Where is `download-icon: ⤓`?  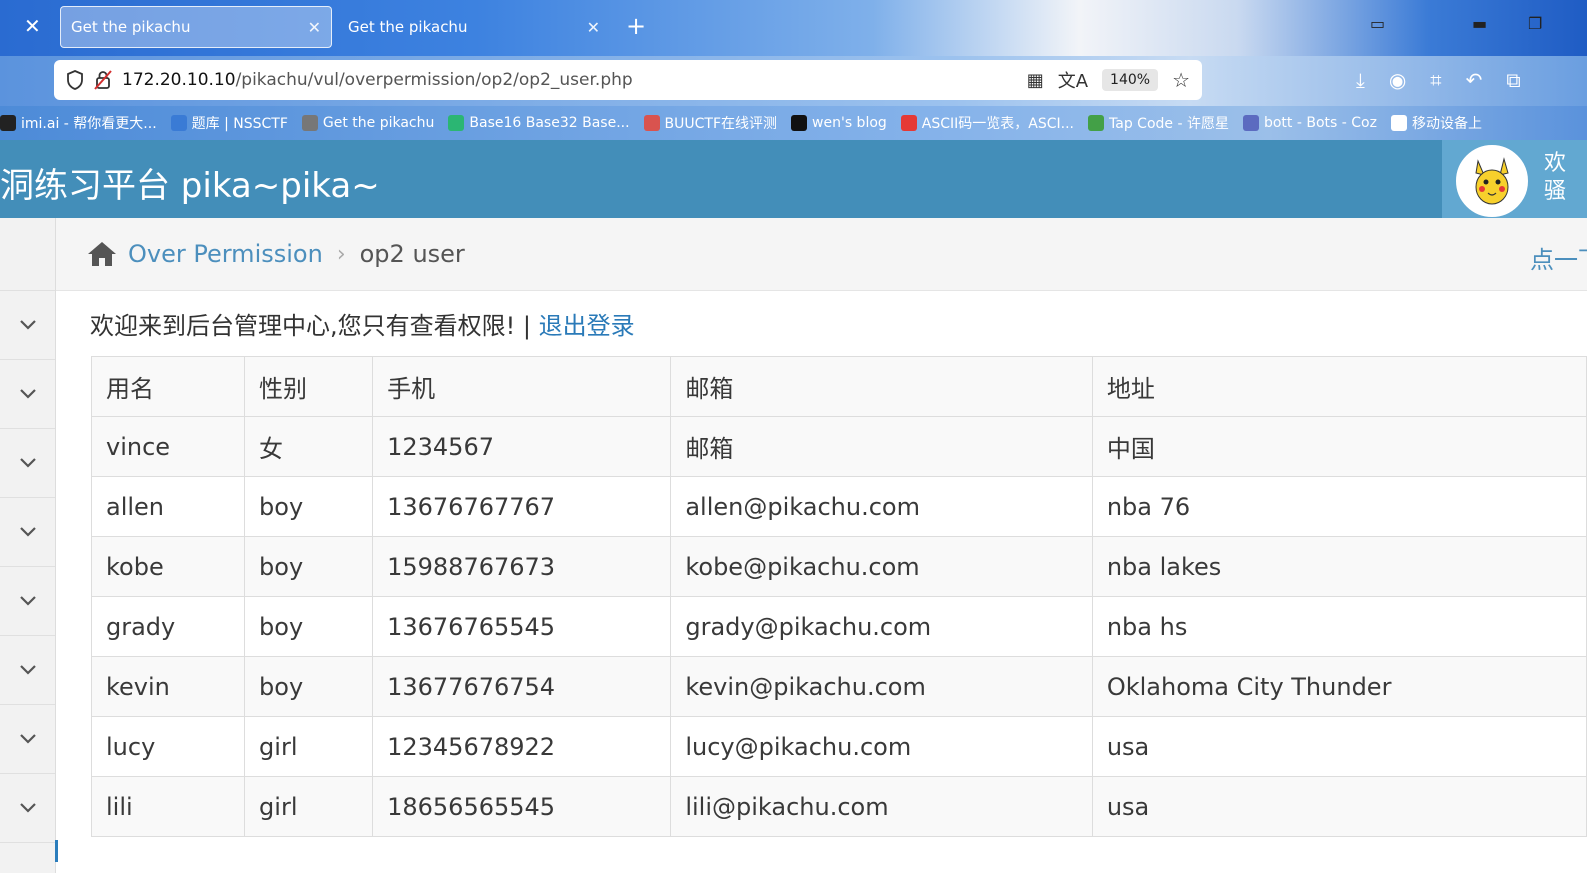 download-icon: ⤓ is located at coordinates (1360, 80).